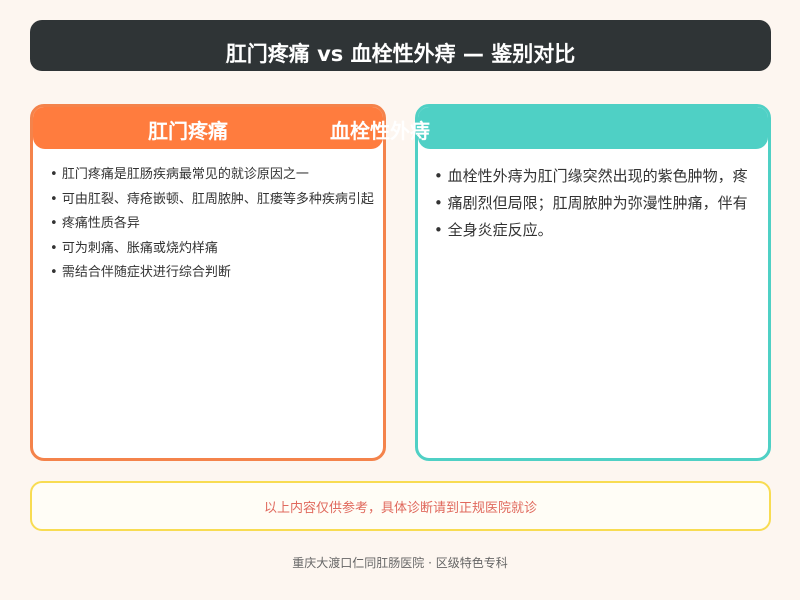 The image size is (800, 600). Describe the element at coordinates (400, 563) in the screenshot. I see `footer-text: 重庆大渡口仁同肛肠医院 · 区级特色专科` at that location.